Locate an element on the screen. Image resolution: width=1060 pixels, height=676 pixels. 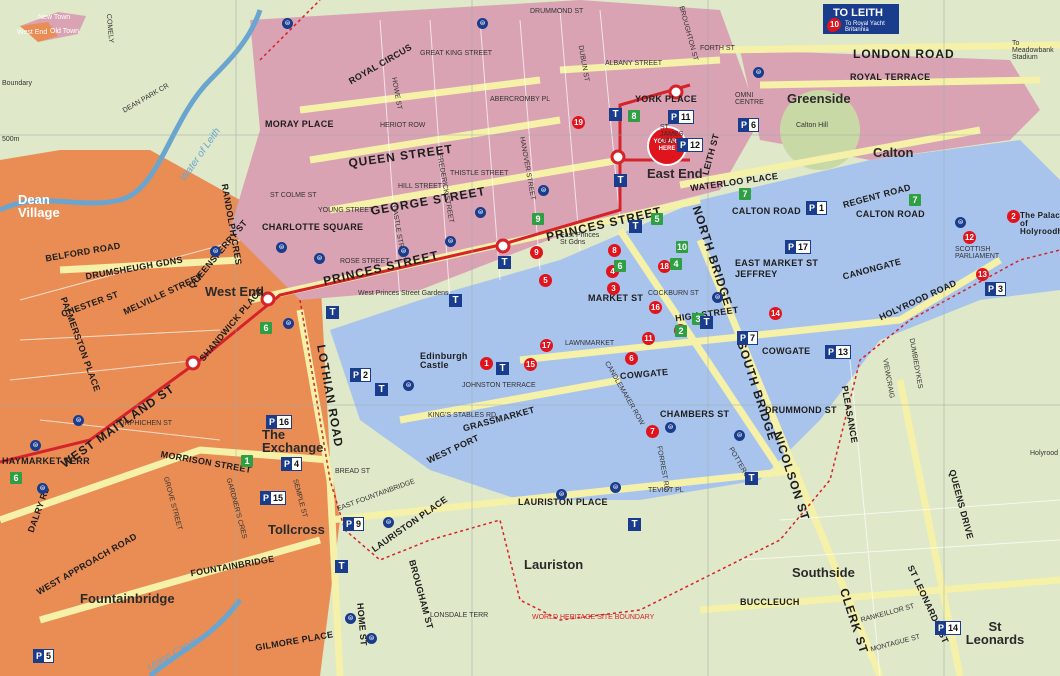
street-haymarket-terr: HAYMARKET TERR is located at coordinates (46, 461).